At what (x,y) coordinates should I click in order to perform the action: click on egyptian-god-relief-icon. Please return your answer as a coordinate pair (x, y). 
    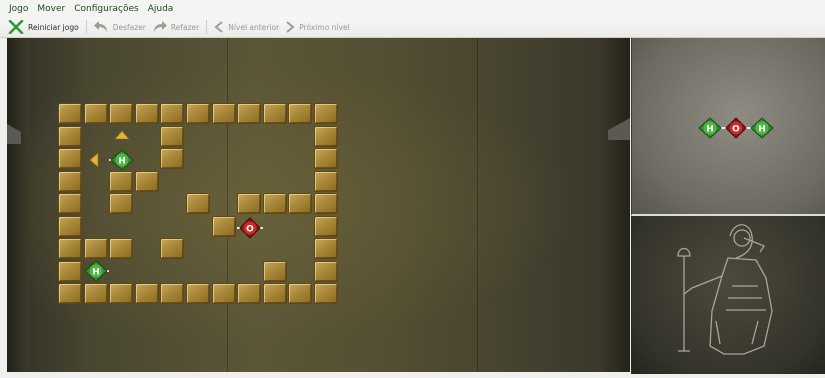
    Looking at the image, I should click on (725, 289).